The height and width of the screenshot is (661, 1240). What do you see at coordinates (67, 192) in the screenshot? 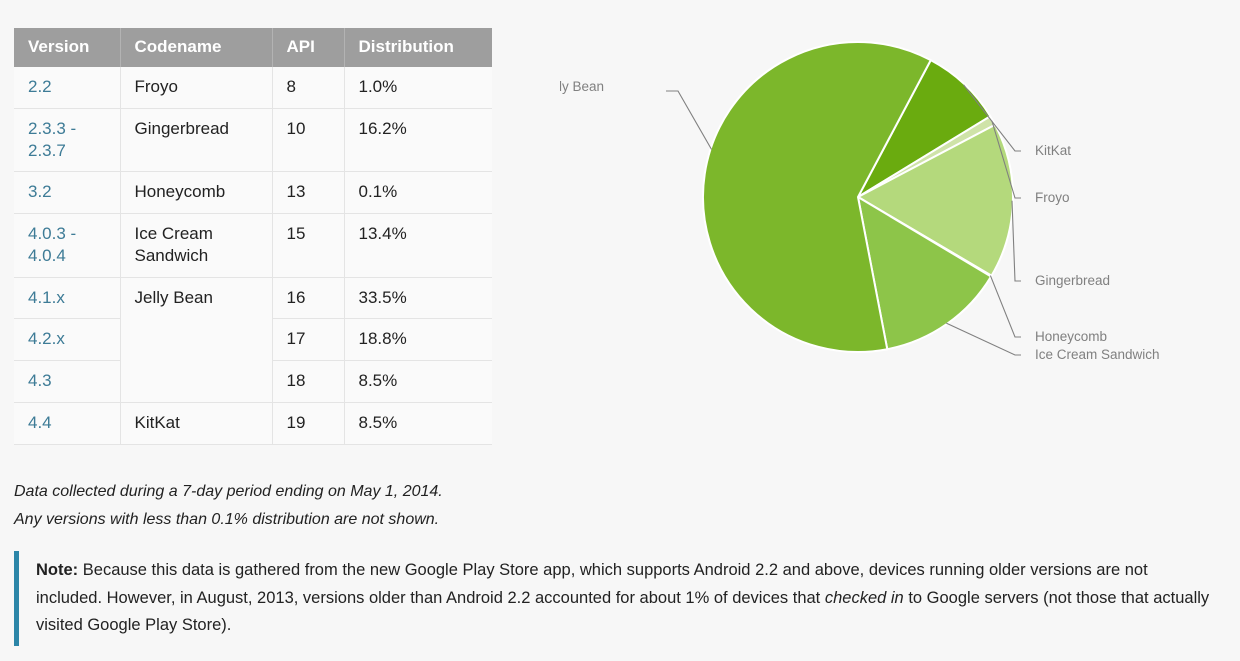
I see `cell-version: 3.2` at bounding box center [67, 192].